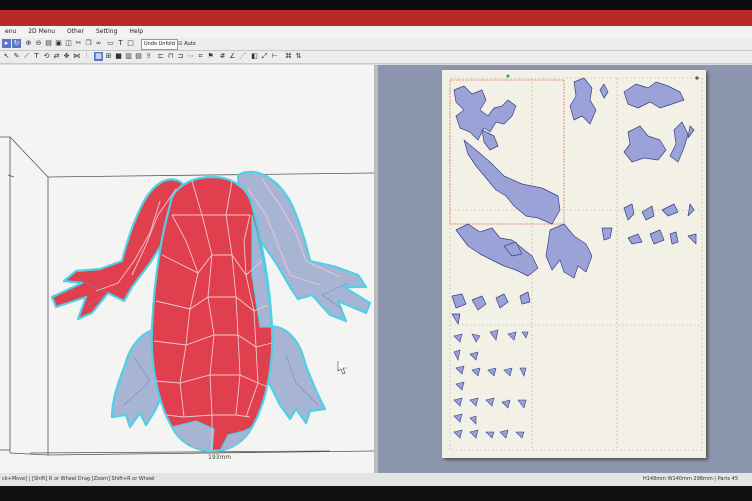 Image resolution: width=752 pixels, height=501 pixels. What do you see at coordinates (298, 56) in the screenshot?
I see `sort-icon: ⇅` at bounding box center [298, 56].